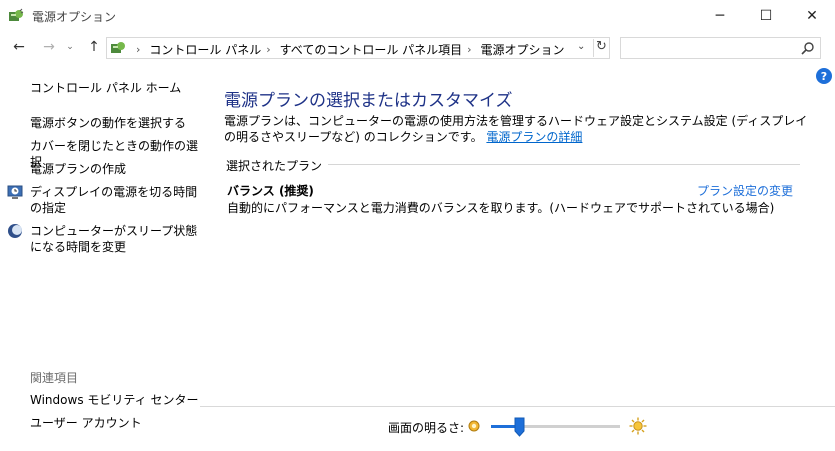  What do you see at coordinates (105, 88) in the screenshot?
I see `sidebar-item-control-panel-home: コントロール パネル ホーム` at bounding box center [105, 88].